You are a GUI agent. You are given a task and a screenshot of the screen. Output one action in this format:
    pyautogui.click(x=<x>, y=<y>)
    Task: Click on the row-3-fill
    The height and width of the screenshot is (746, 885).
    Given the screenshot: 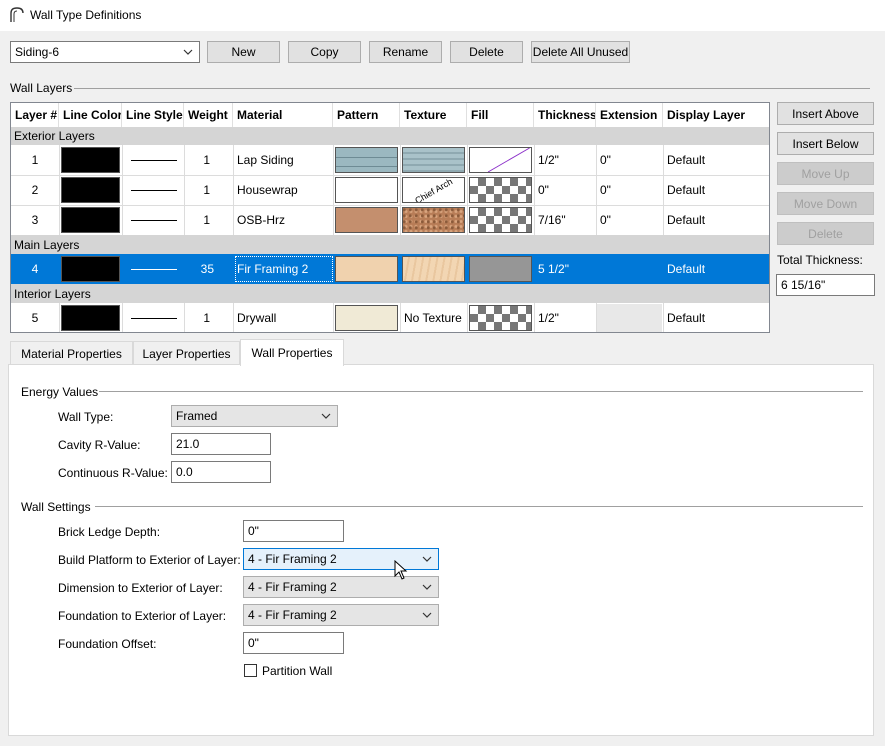 What is the action you would take?
    pyautogui.click(x=500, y=220)
    